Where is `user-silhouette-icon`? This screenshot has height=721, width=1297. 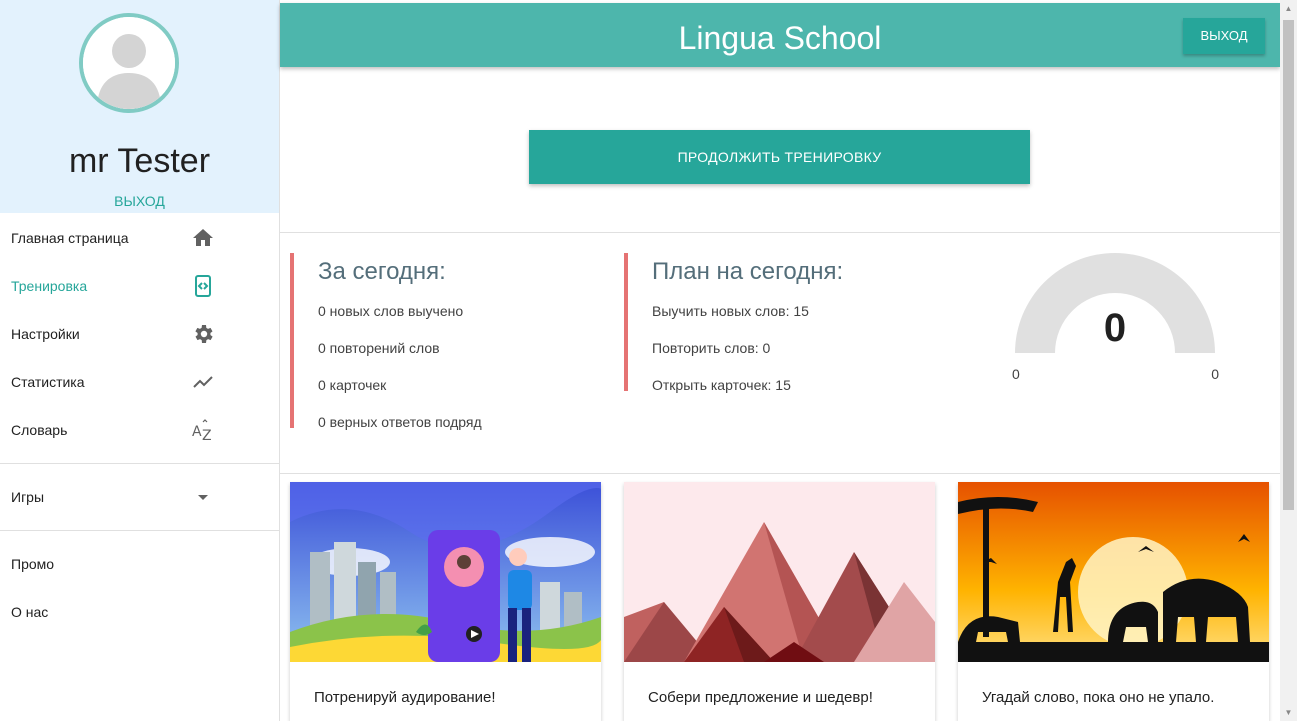
user-silhouette-icon is located at coordinates (129, 63).